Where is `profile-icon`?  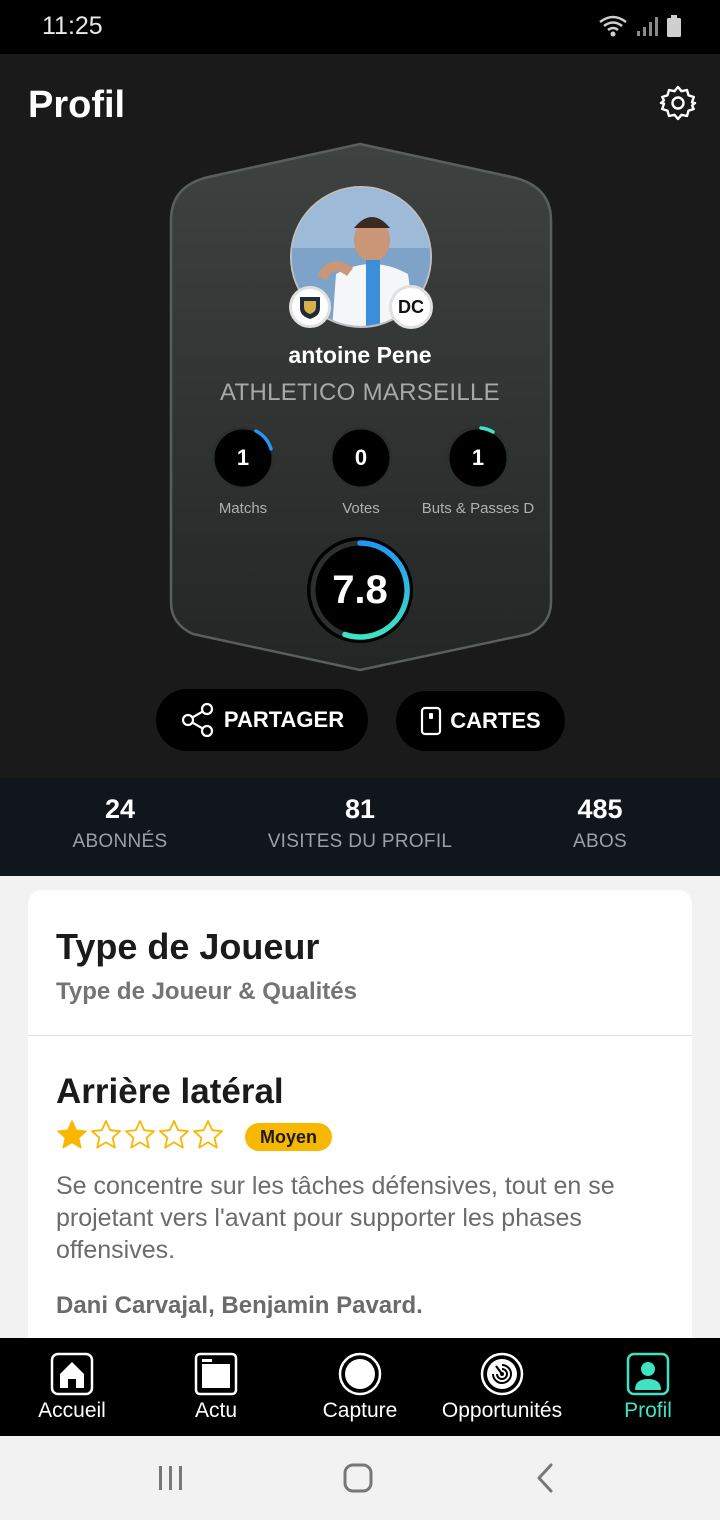 profile-icon is located at coordinates (648, 1374).